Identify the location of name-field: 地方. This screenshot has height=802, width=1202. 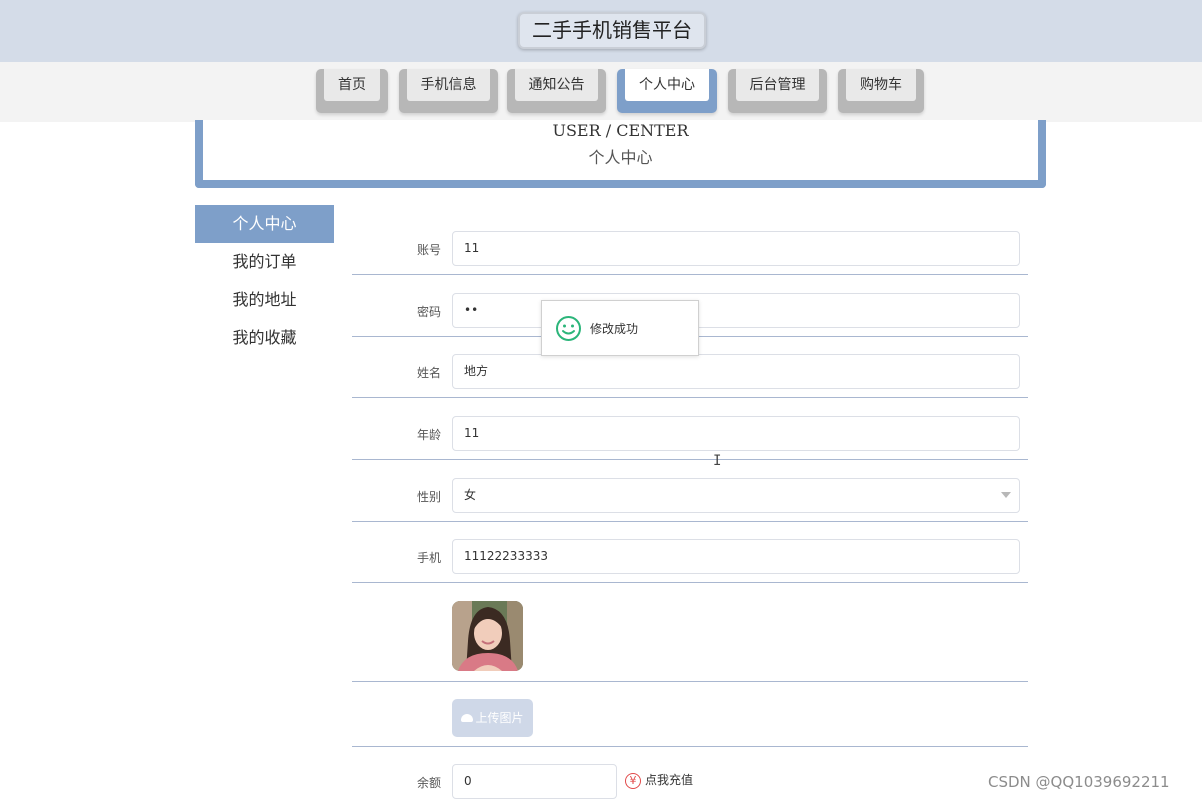
(736, 371).